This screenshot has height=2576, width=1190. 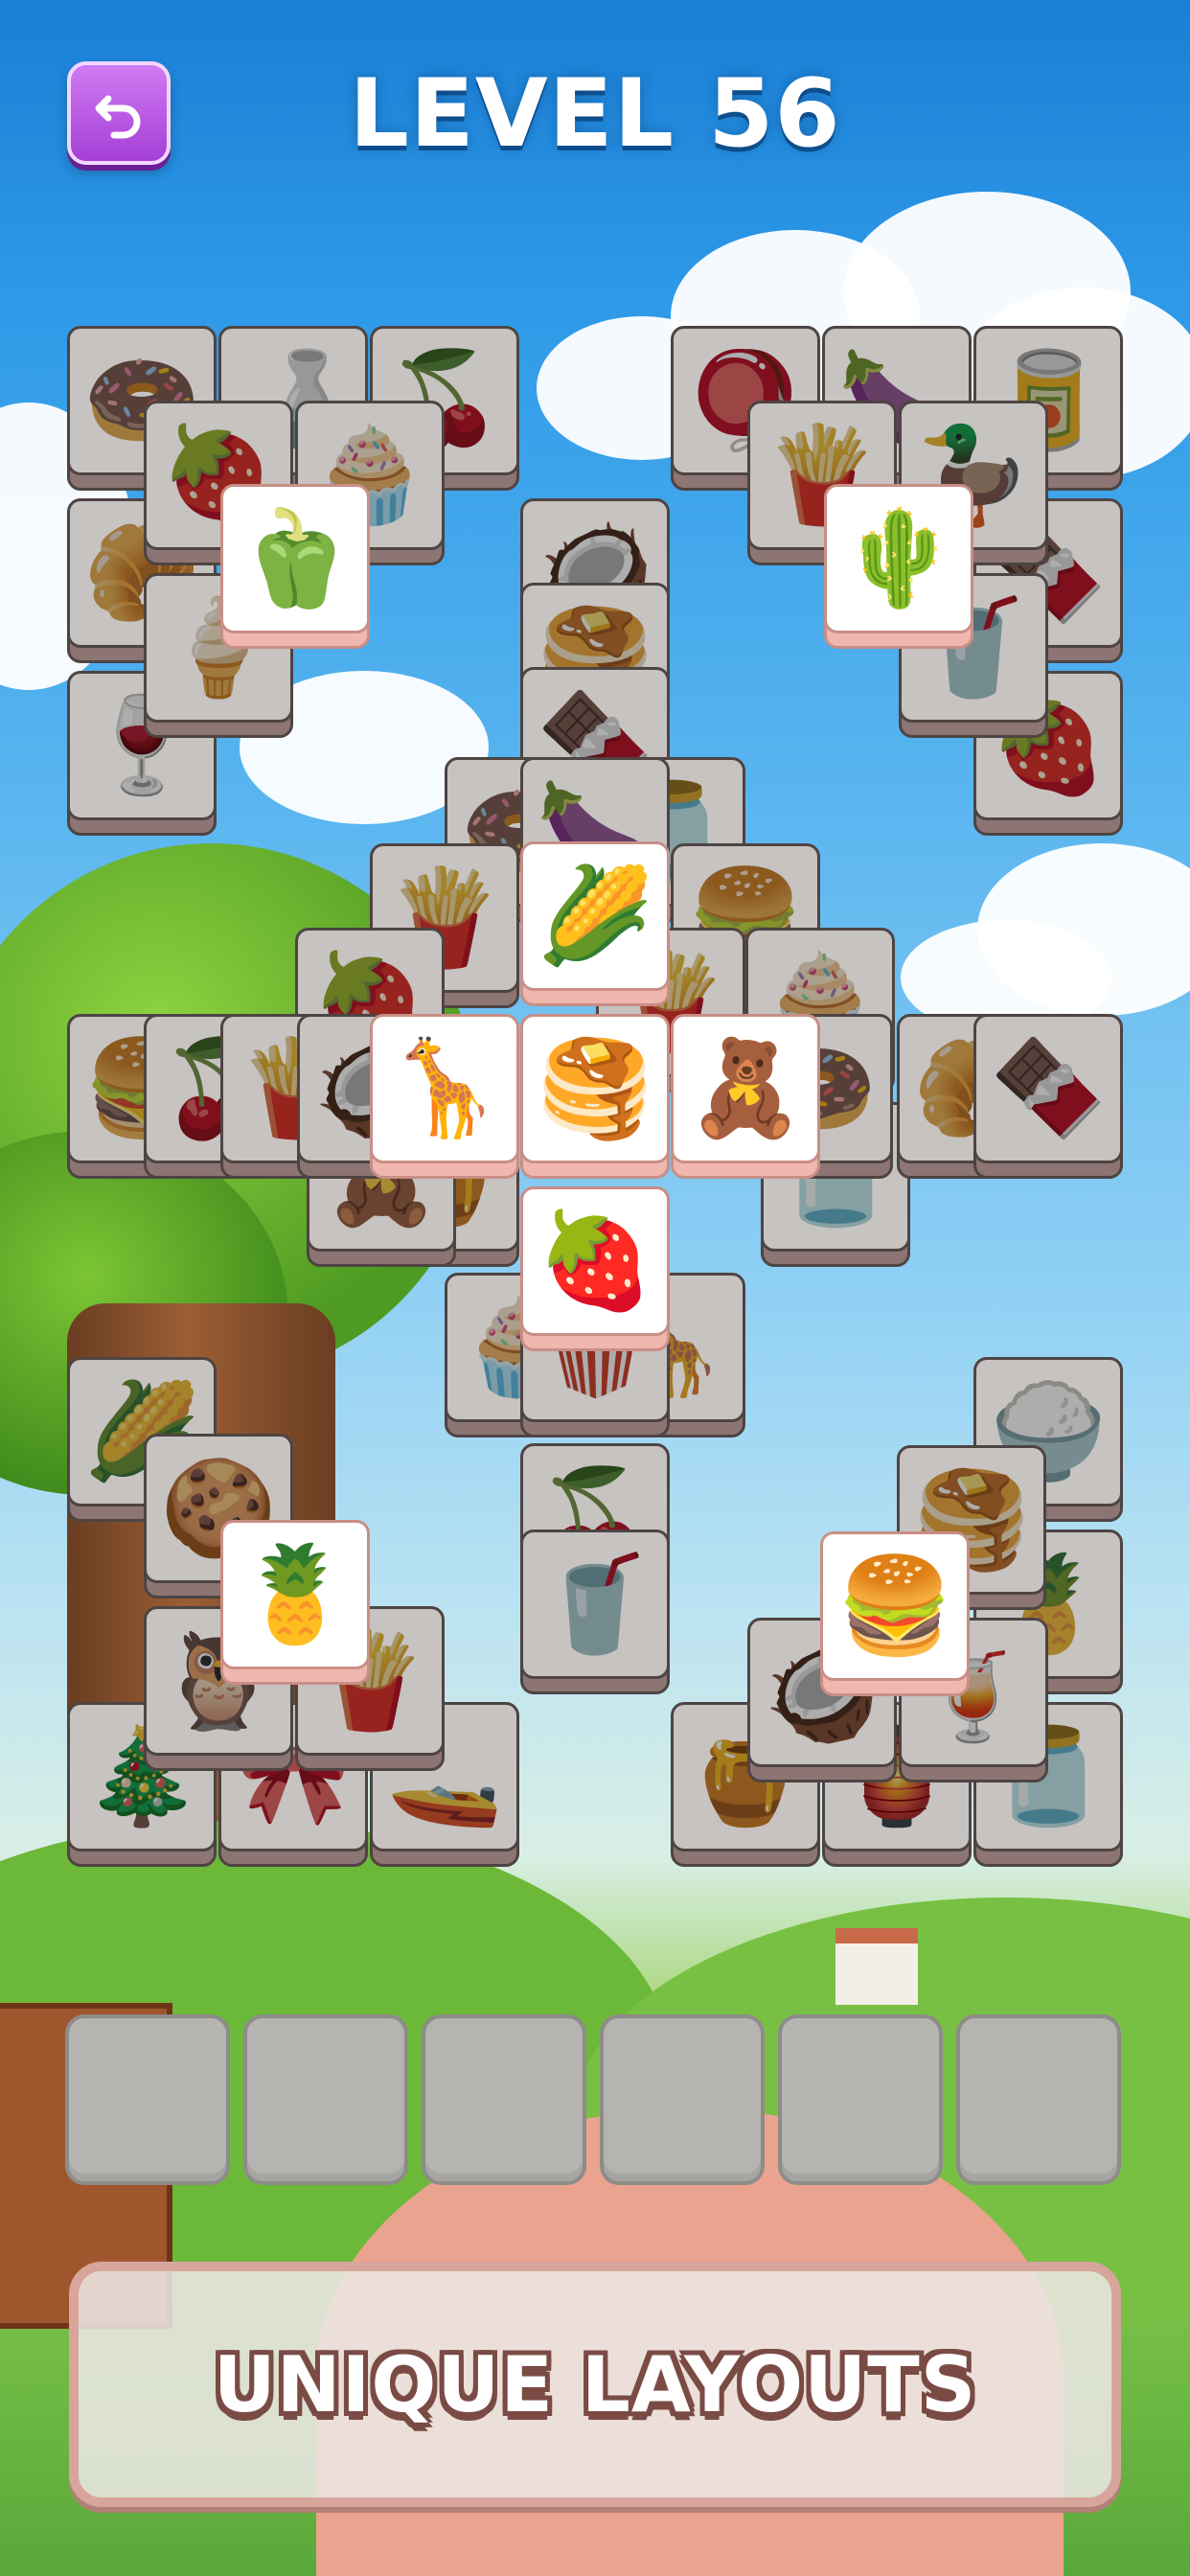 I want to click on pancakes-icon: 🥞, so click(x=595, y=1088).